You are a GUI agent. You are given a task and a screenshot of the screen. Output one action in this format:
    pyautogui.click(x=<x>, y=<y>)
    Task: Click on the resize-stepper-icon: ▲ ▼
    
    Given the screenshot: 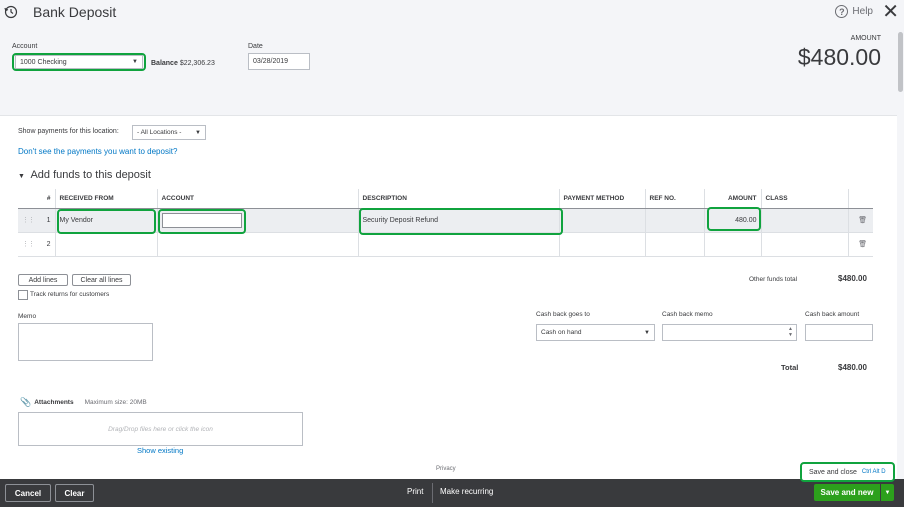 What is the action you would take?
    pyautogui.click(x=790, y=332)
    